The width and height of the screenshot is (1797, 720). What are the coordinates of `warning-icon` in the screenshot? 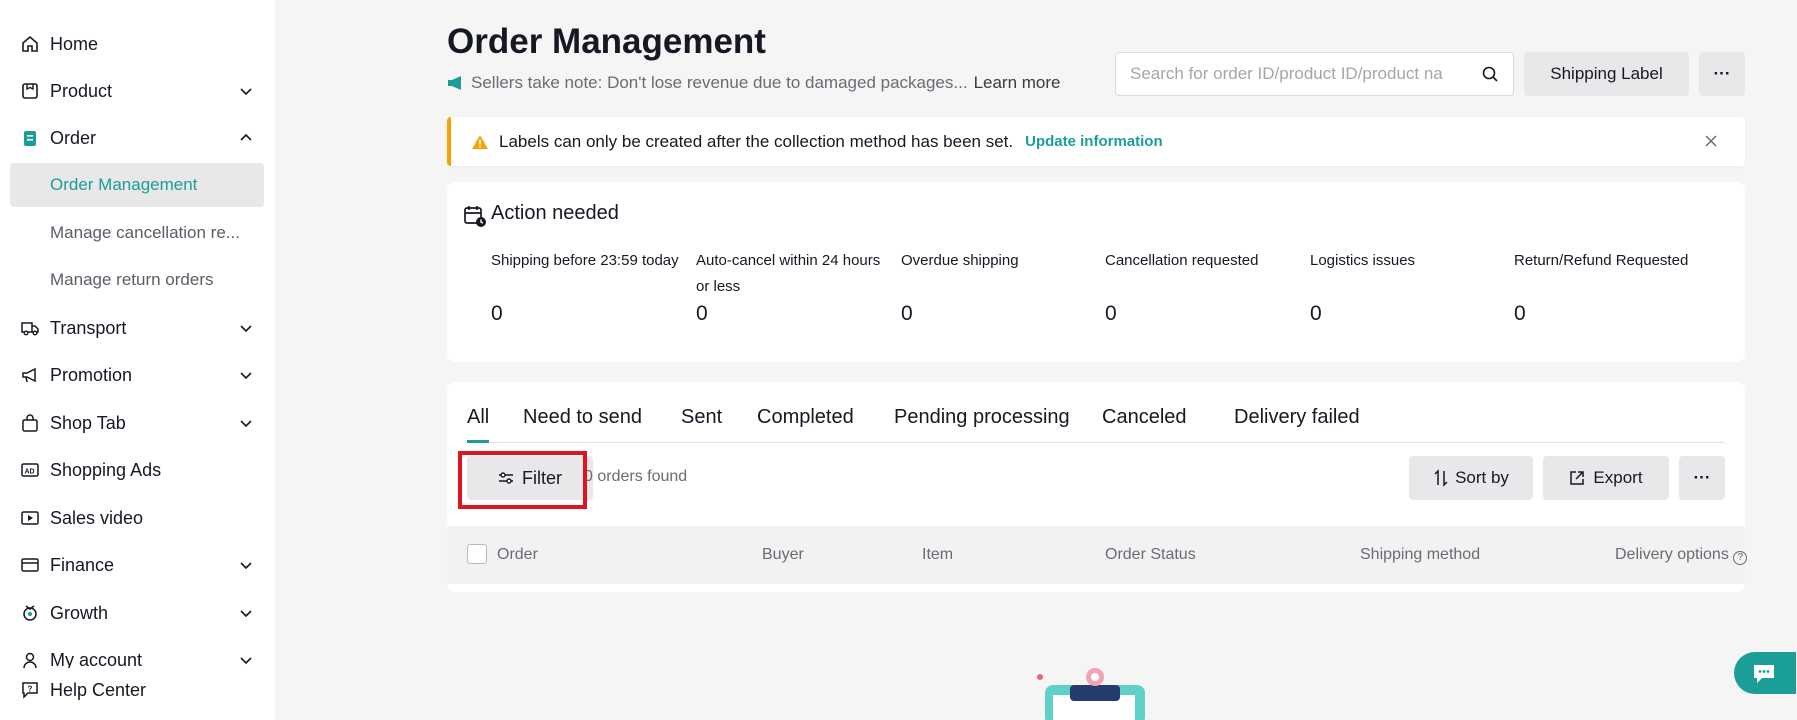 It's located at (480, 141).